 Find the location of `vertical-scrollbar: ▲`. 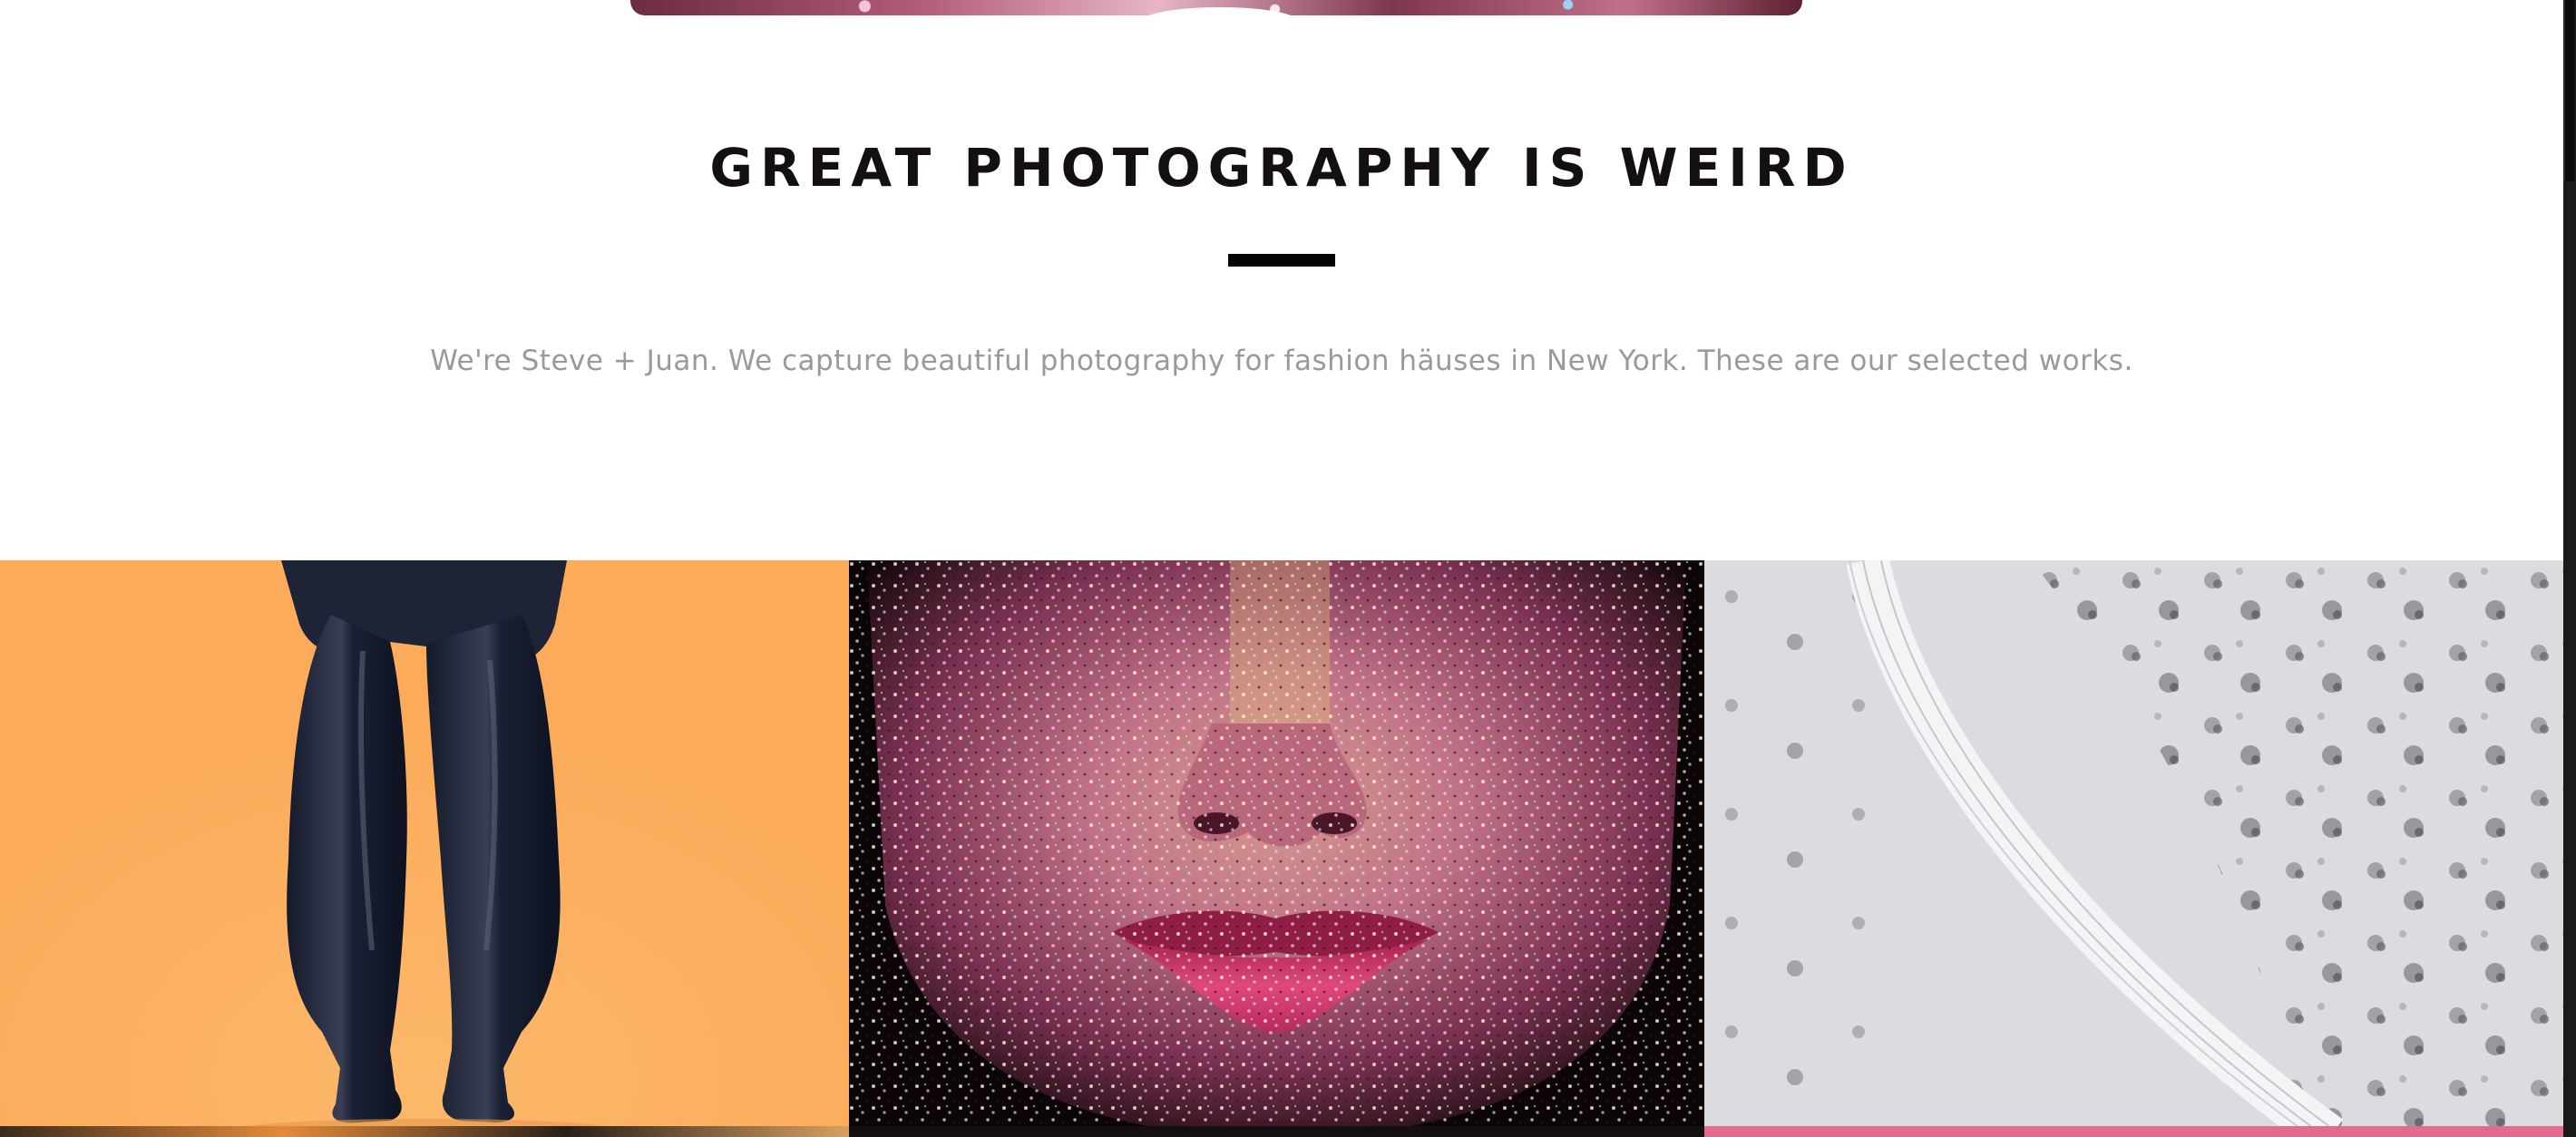

vertical-scrollbar: ▲ is located at coordinates (2569, 568).